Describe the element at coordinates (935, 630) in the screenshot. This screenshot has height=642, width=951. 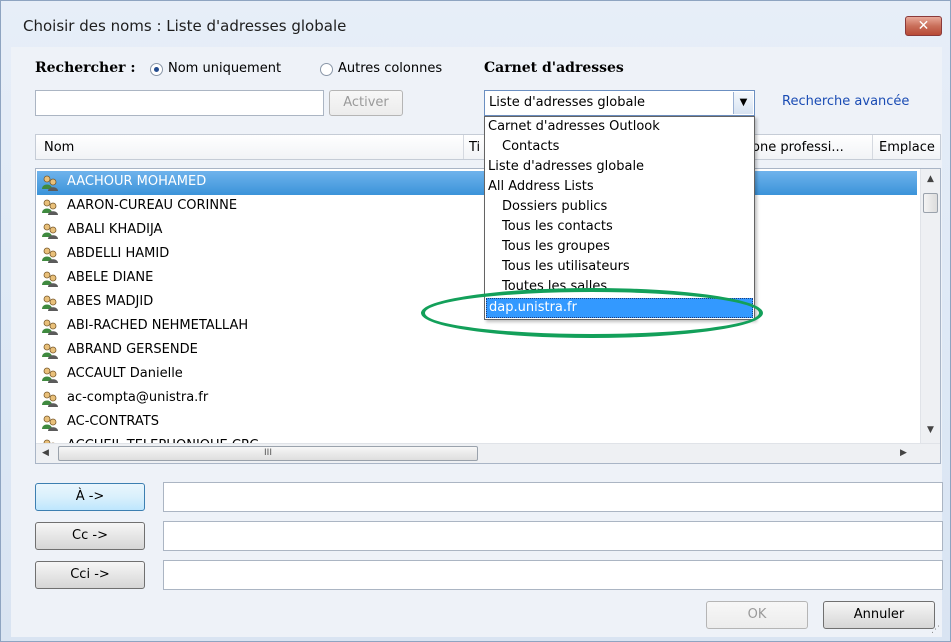
I see `resize-grip-icon: ⋰` at that location.